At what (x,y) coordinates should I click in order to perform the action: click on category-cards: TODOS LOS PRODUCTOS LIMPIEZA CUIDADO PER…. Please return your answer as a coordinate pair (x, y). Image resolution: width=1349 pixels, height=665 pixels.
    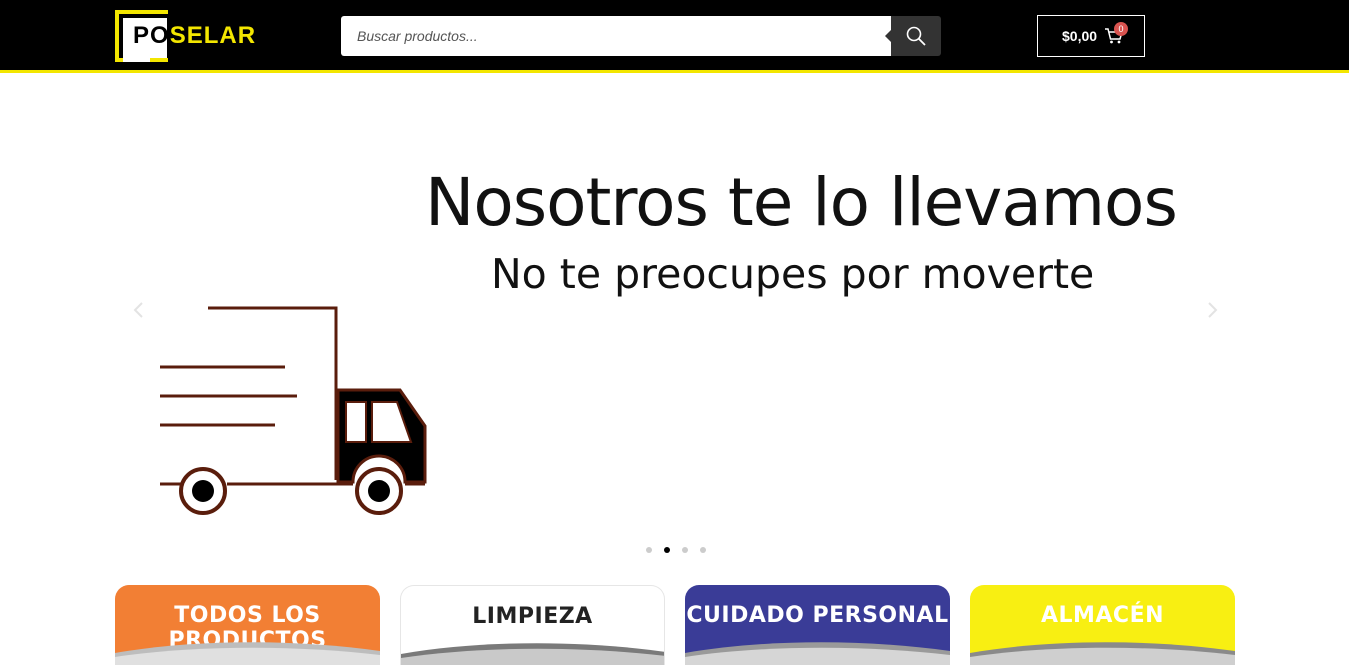
    Looking at the image, I should click on (675, 625).